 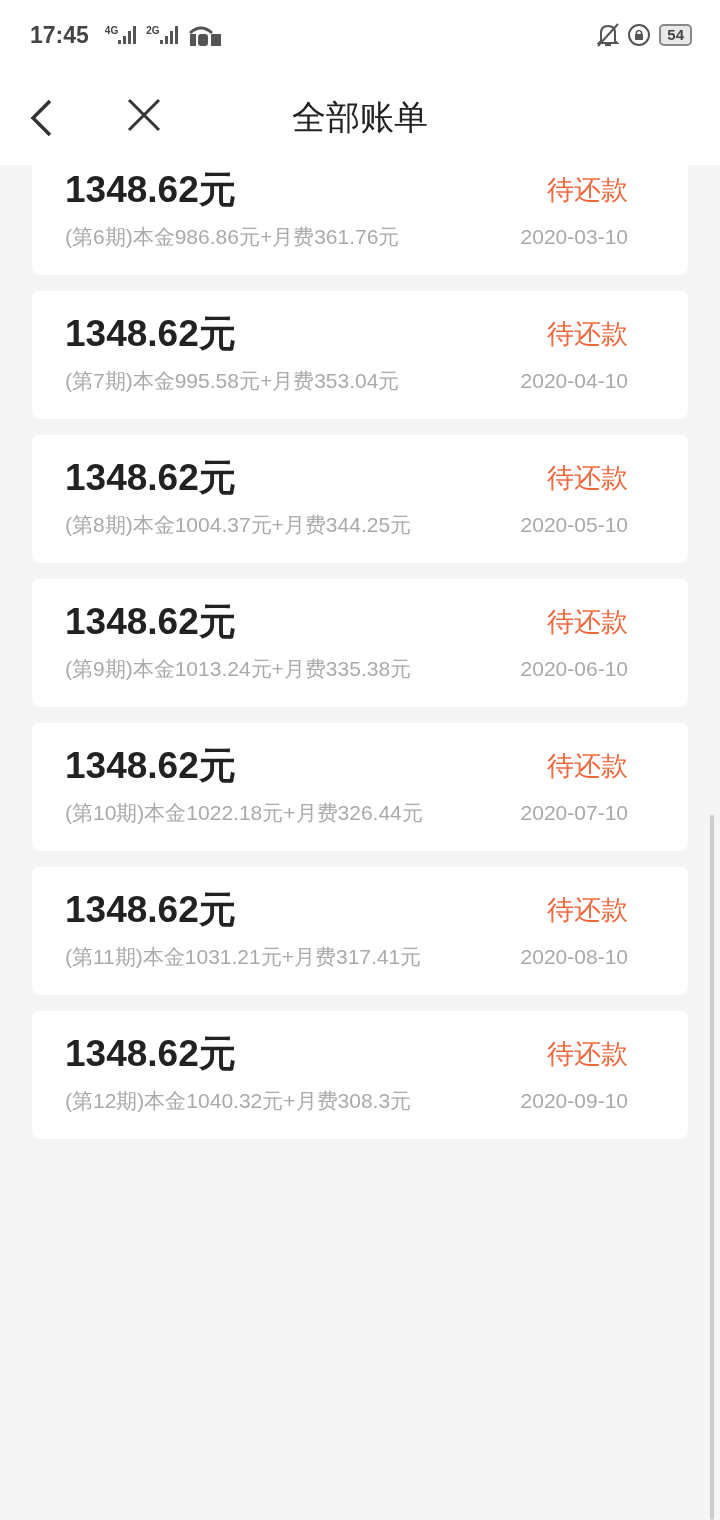 What do you see at coordinates (360, 355) in the screenshot?
I see `bill-card: 1348.62元 待还款 (第7期)本金995.58元+月费353.04元 2020-04-10` at bounding box center [360, 355].